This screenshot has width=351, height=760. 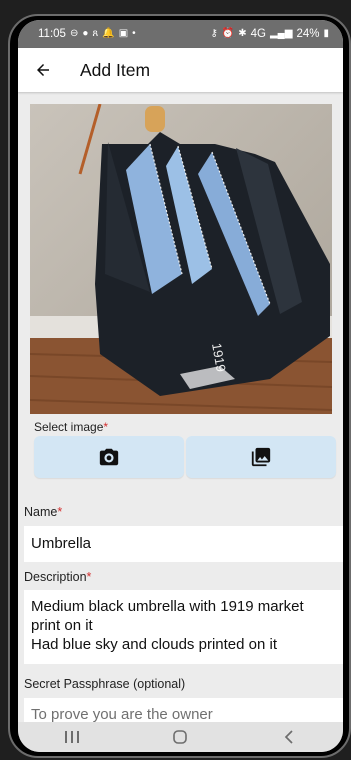 What do you see at coordinates (105, 684) in the screenshot?
I see `secret-passphrase-label: Secret Passphrase (optional)` at bounding box center [105, 684].